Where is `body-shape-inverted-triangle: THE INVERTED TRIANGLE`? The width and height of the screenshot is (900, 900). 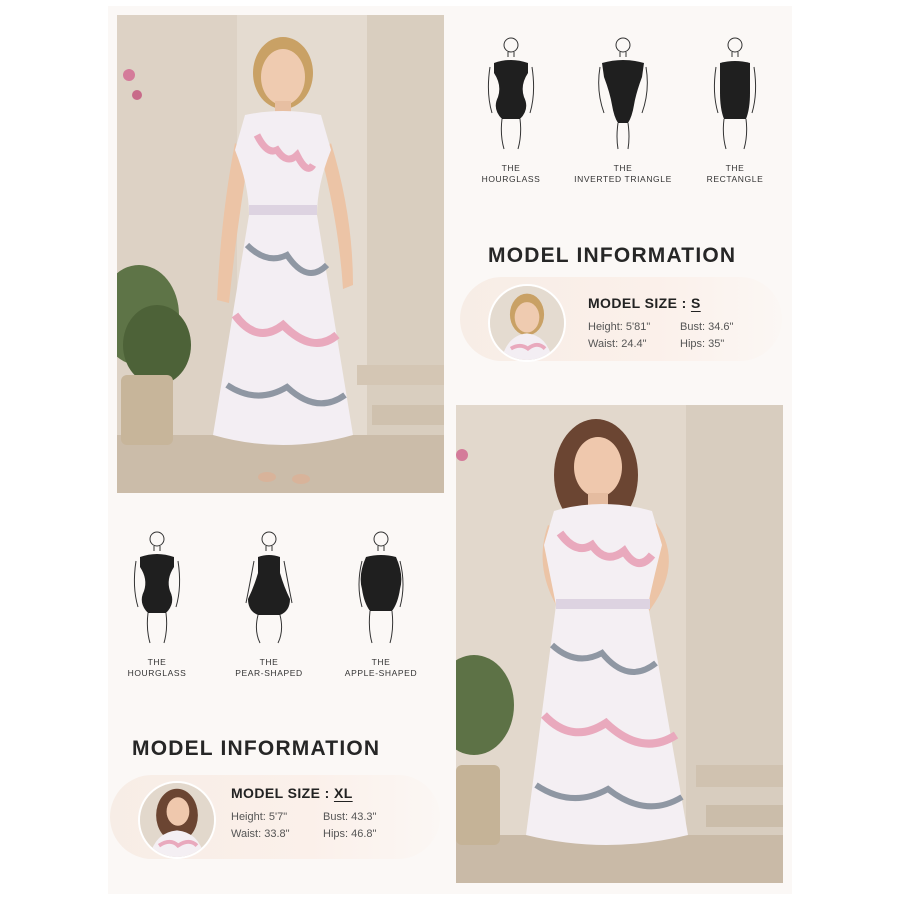
body-shape-inverted-triangle: THE INVERTED TRIANGLE is located at coordinates (623, 109).